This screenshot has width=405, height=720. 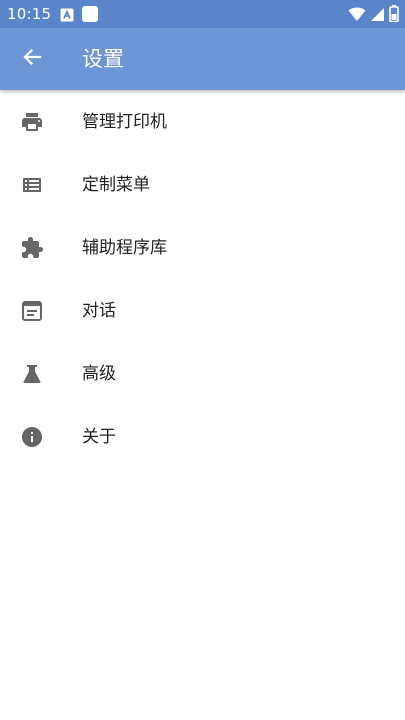 What do you see at coordinates (32, 437) in the screenshot?
I see `info-icon` at bounding box center [32, 437].